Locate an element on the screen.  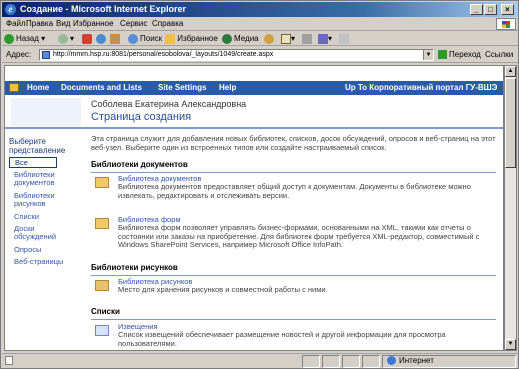
search-button: Поиск is located at coordinates (145, 39).